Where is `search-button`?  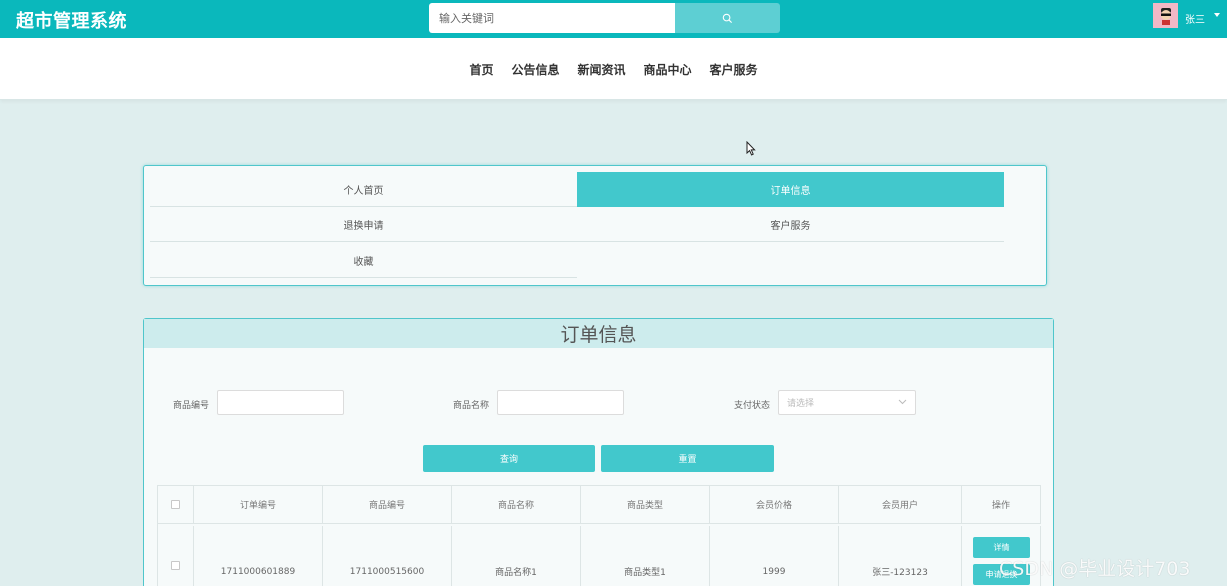 search-button is located at coordinates (727, 18).